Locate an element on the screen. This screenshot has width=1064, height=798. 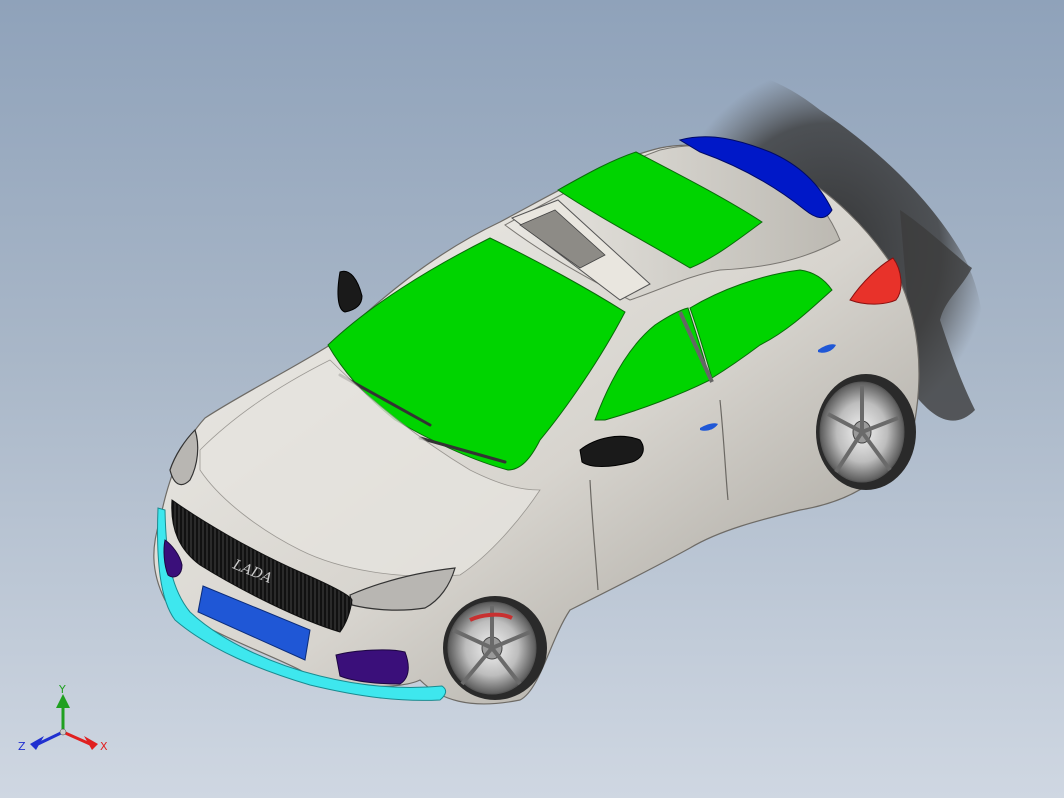
axis-triad: Y X Z is located at coordinates (63, 718).